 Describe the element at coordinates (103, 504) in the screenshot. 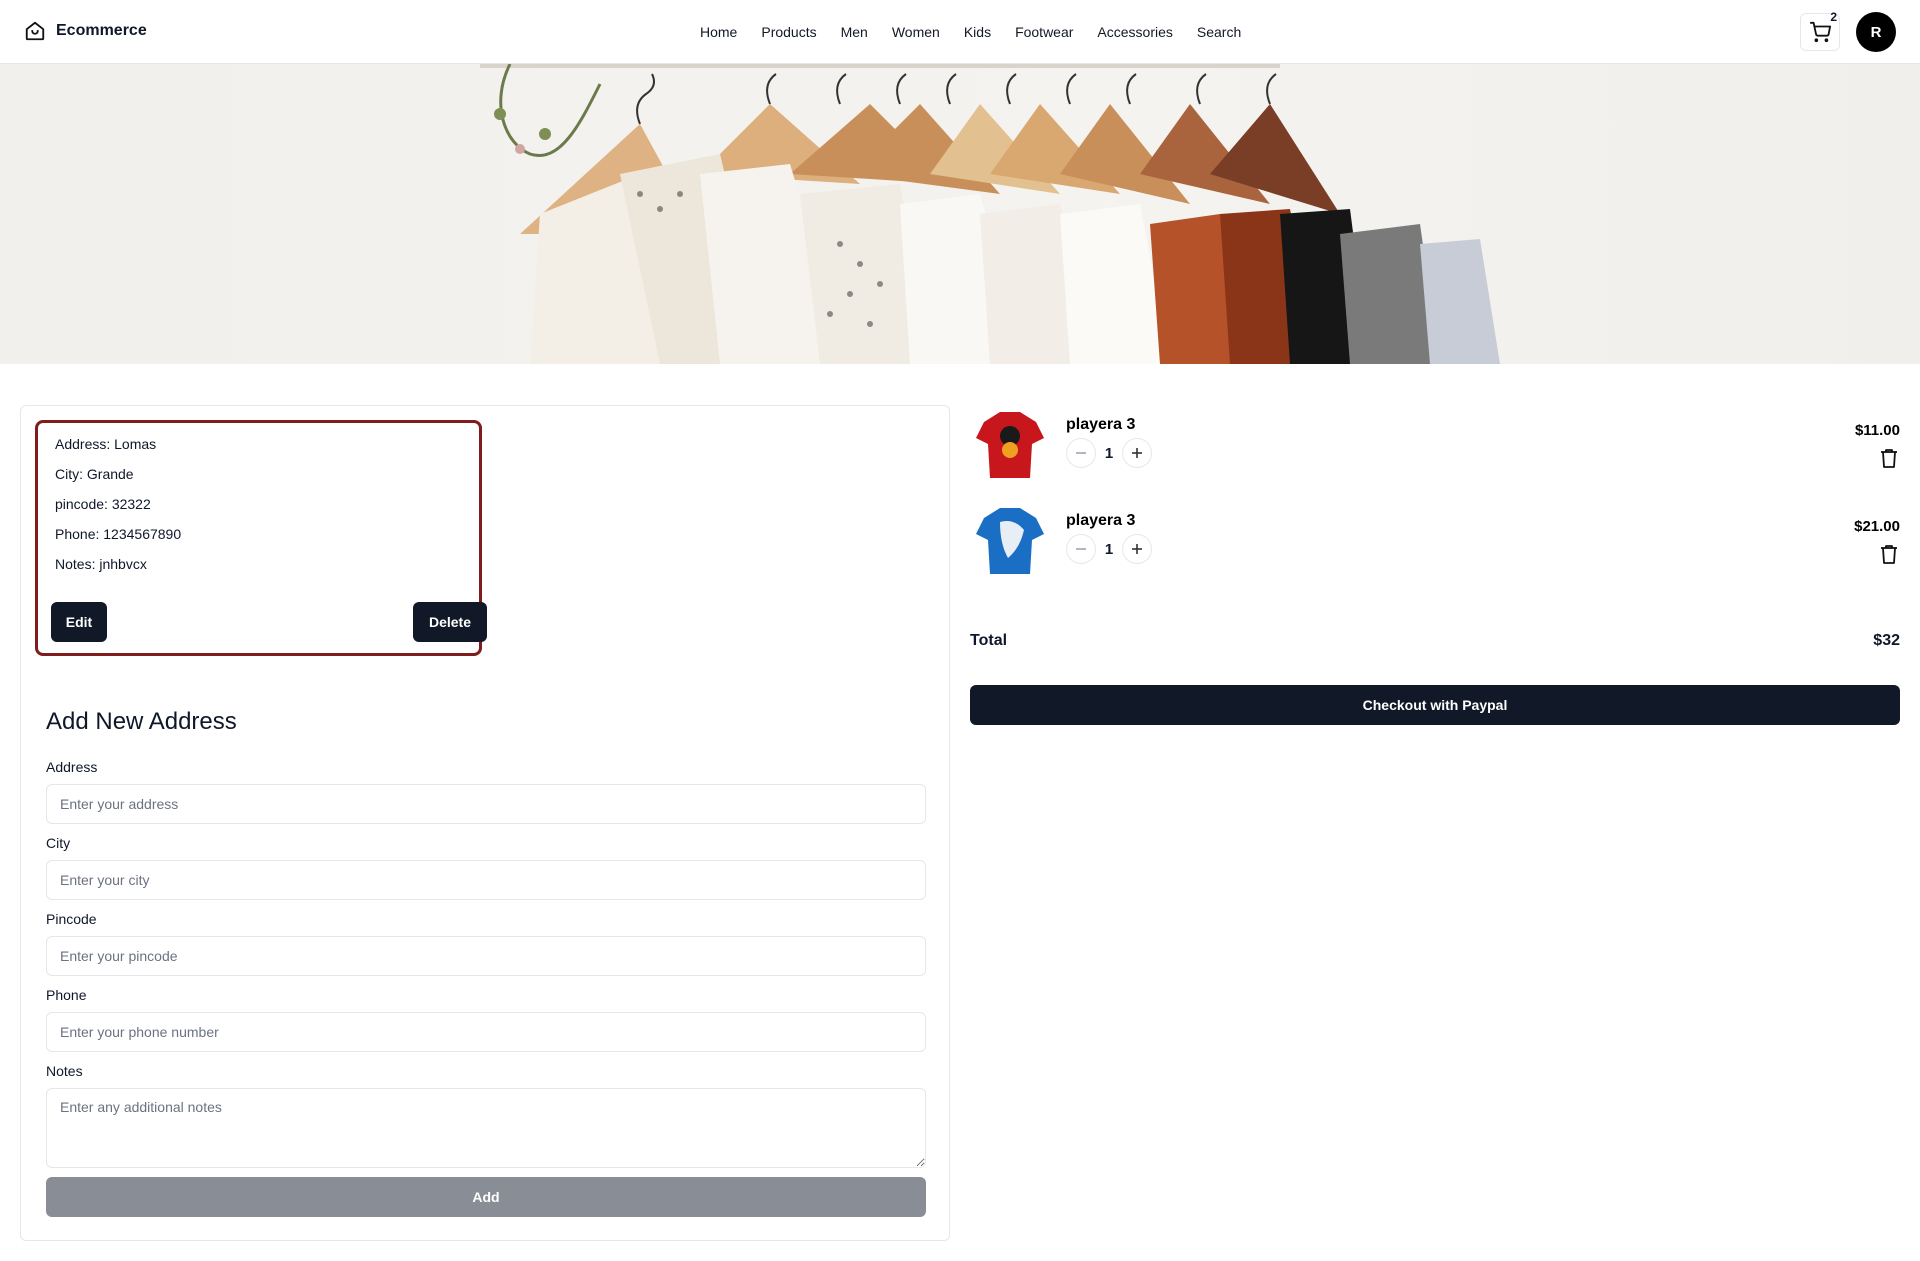

I see `saved-pincode-line: pincode: 32322` at that location.